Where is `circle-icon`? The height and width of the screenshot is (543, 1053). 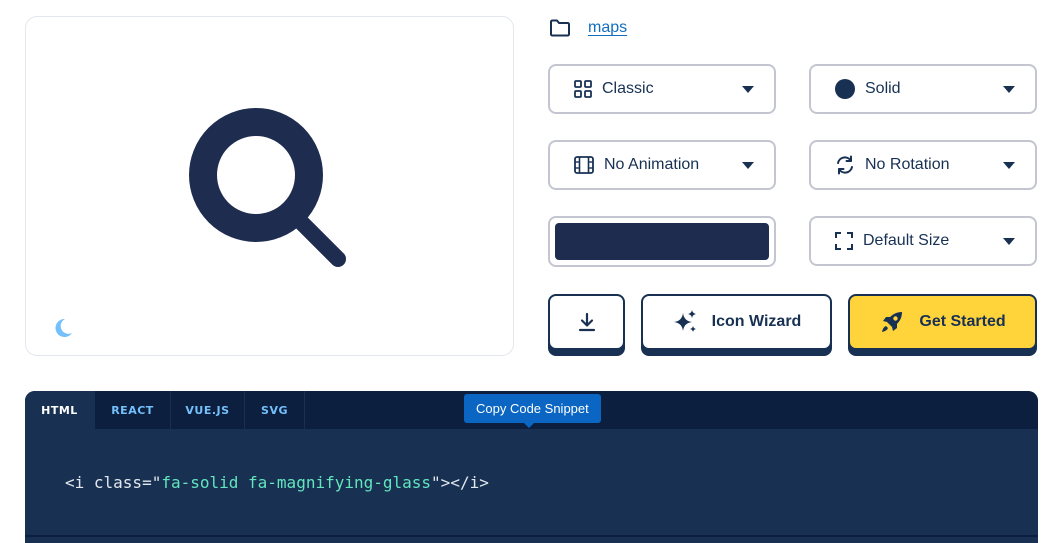 circle-icon is located at coordinates (845, 89).